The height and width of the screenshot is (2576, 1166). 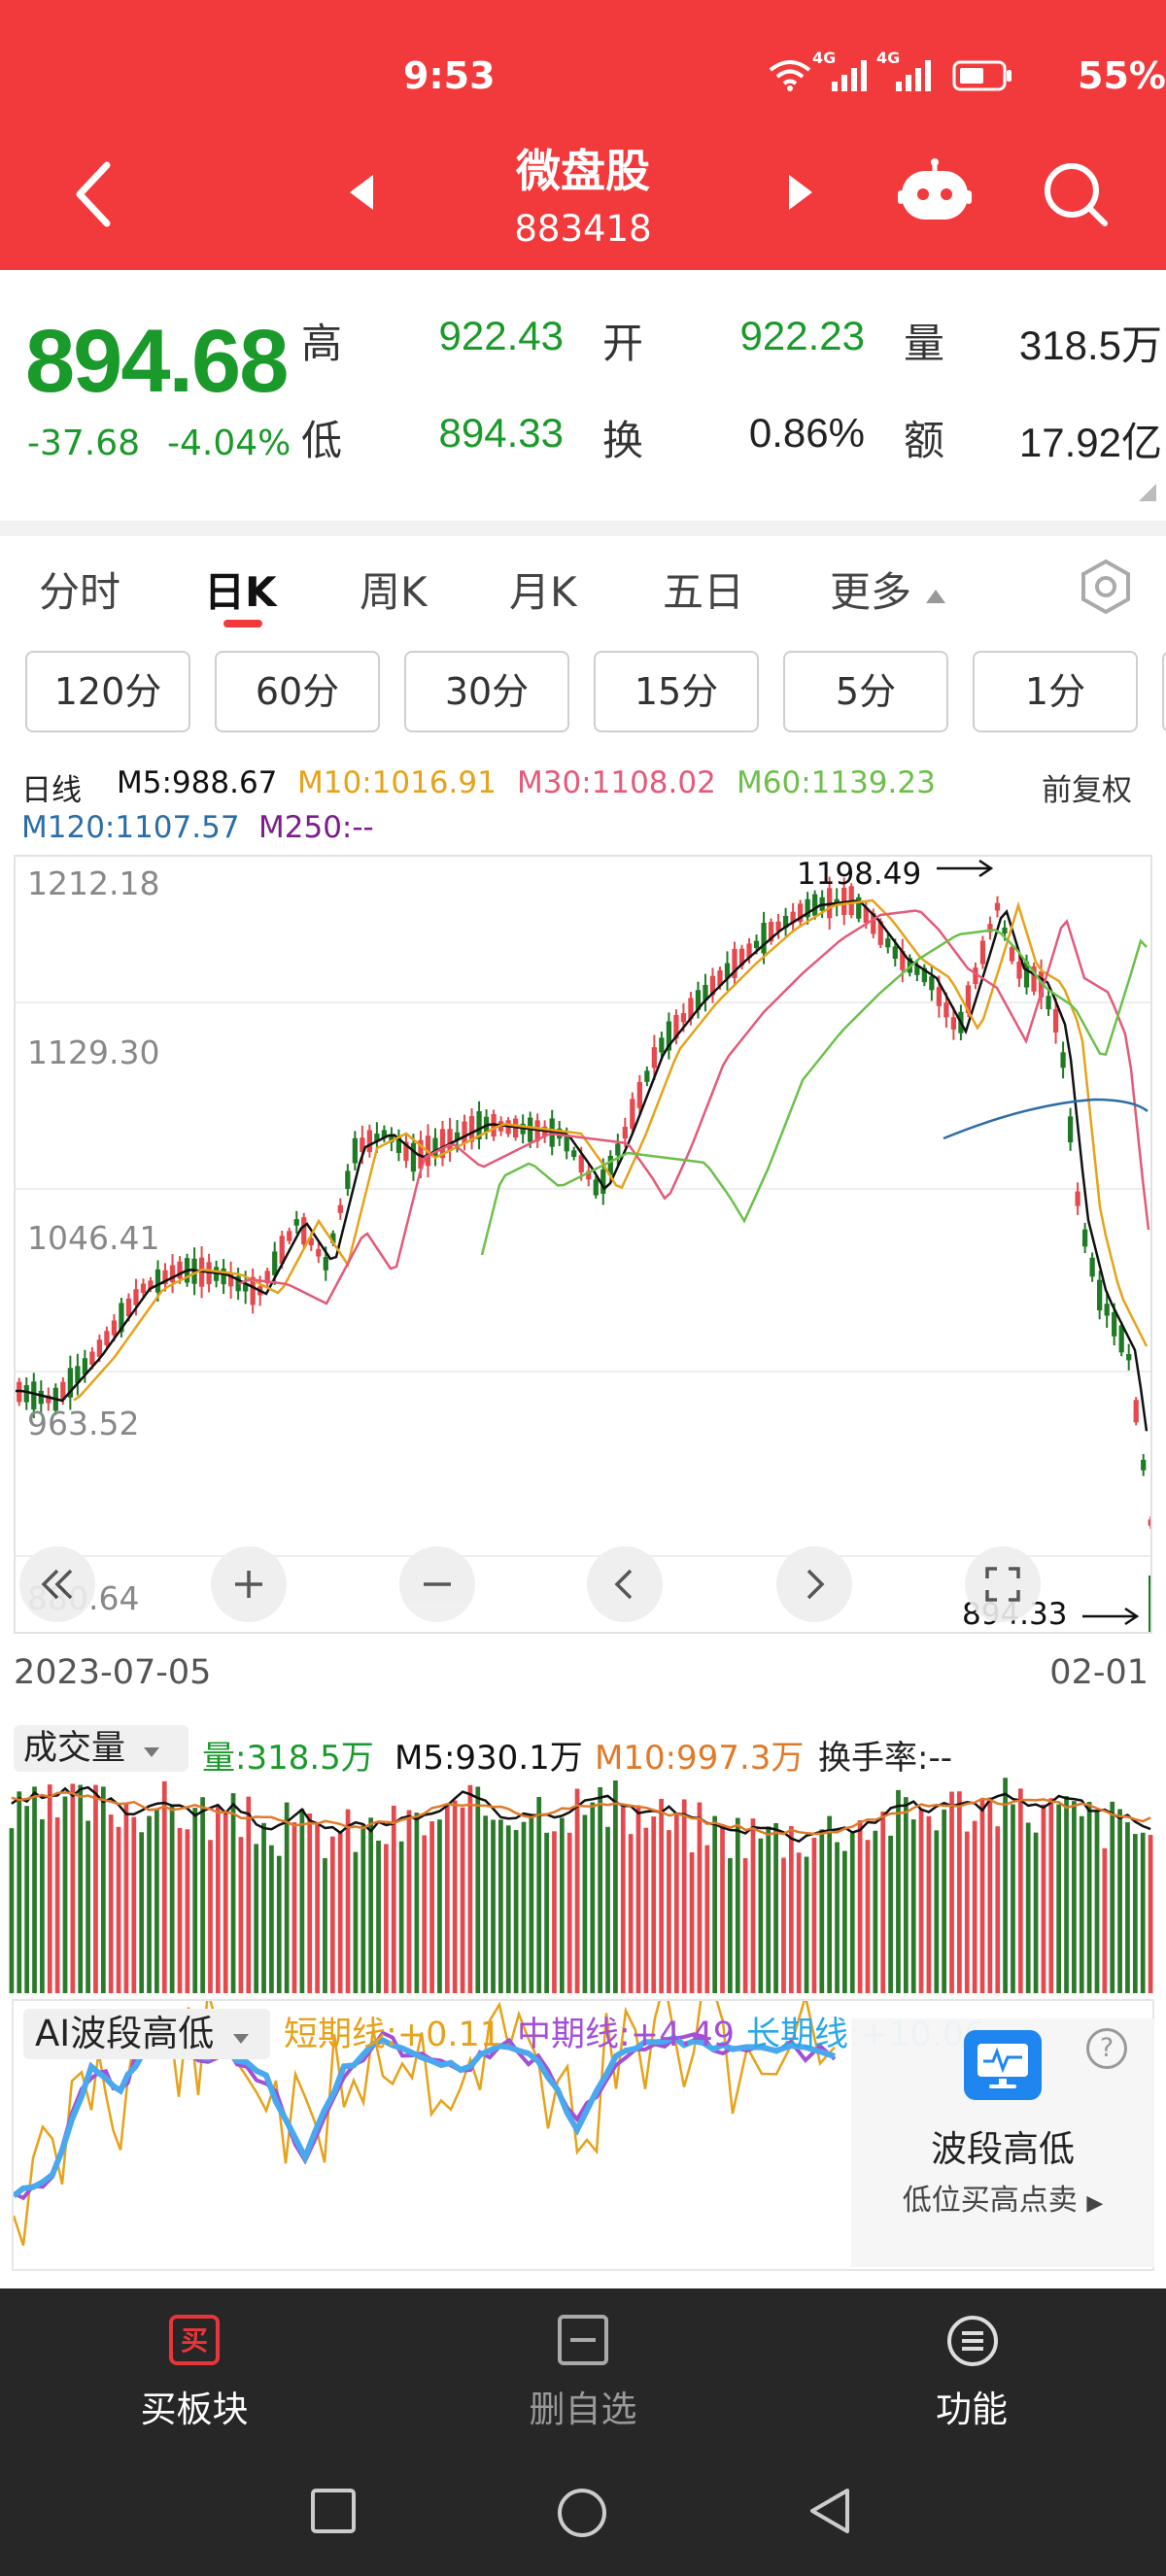 I want to click on volume-turnover-label: 换手率:--, so click(x=885, y=1758).